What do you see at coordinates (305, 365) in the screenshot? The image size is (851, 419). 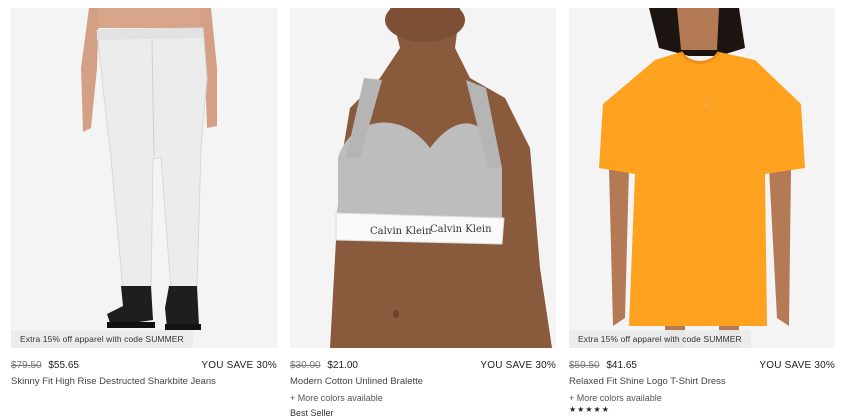 I see `original-price: $30.00` at bounding box center [305, 365].